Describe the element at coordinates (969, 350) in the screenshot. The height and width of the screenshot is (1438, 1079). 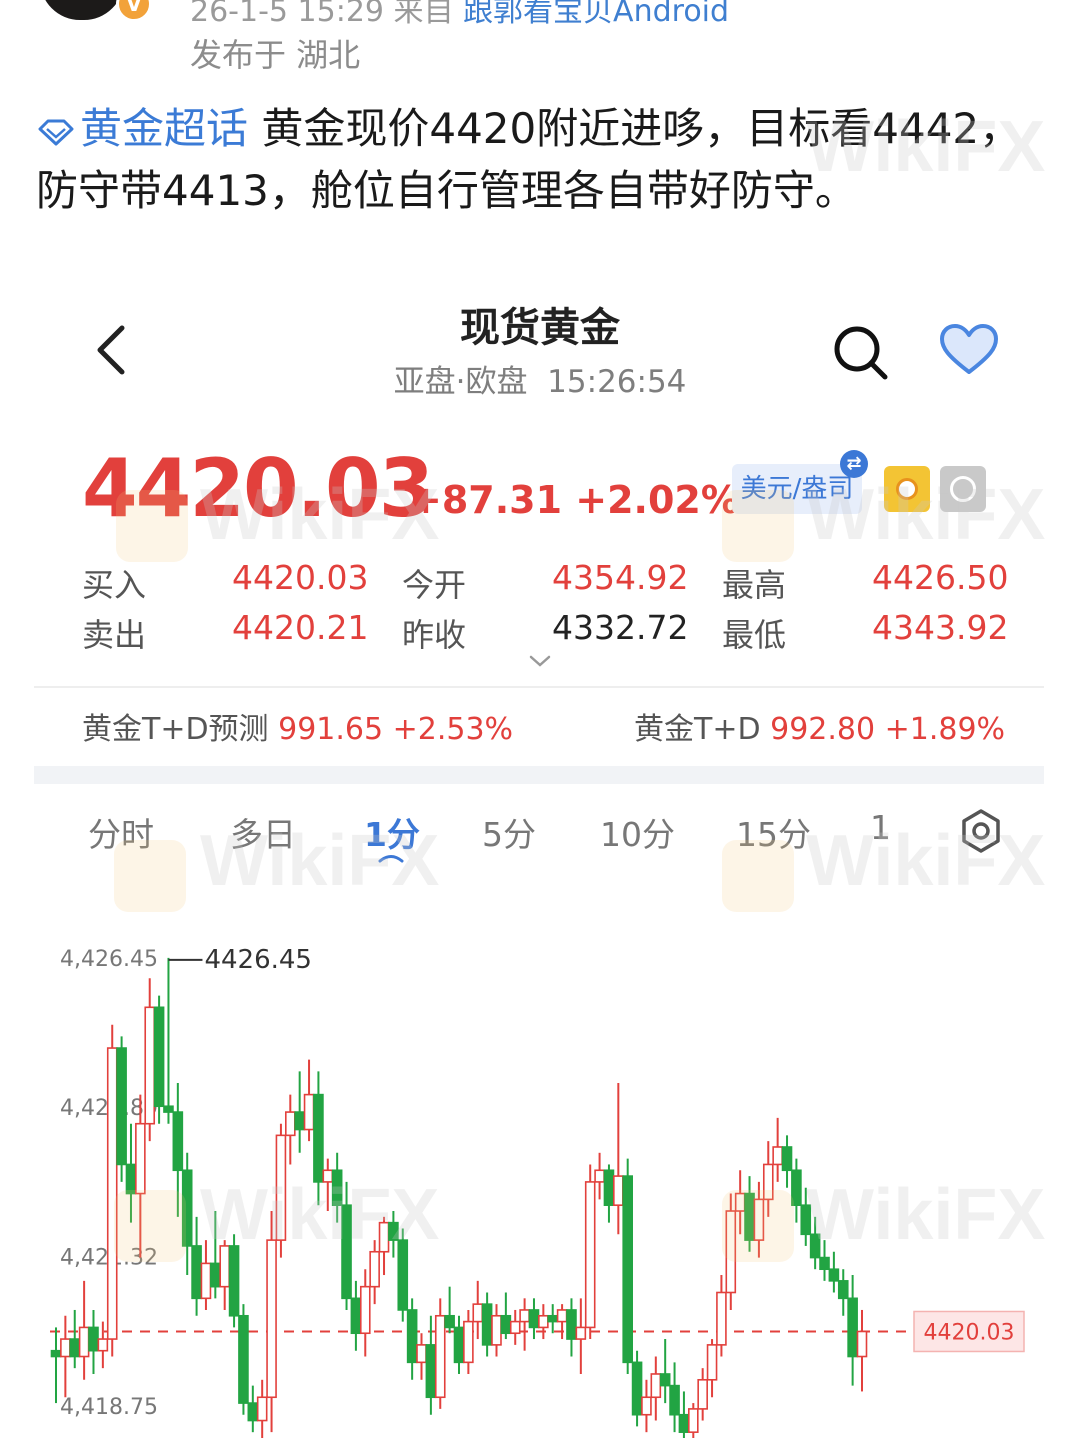
I see `favorite-heart-icon` at that location.